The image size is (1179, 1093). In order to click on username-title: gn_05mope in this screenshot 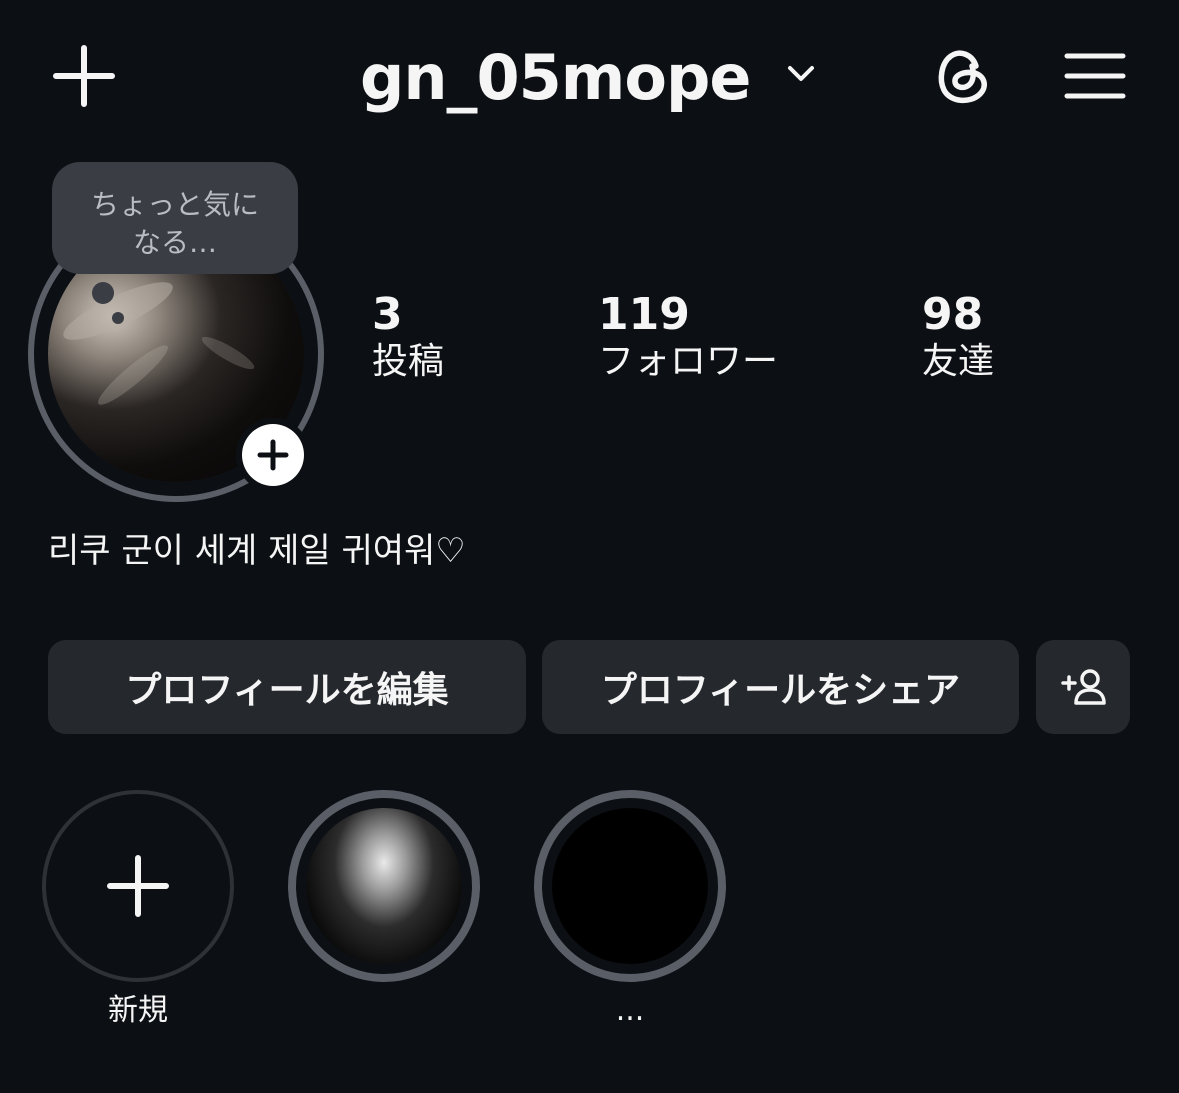, I will do `click(555, 78)`.